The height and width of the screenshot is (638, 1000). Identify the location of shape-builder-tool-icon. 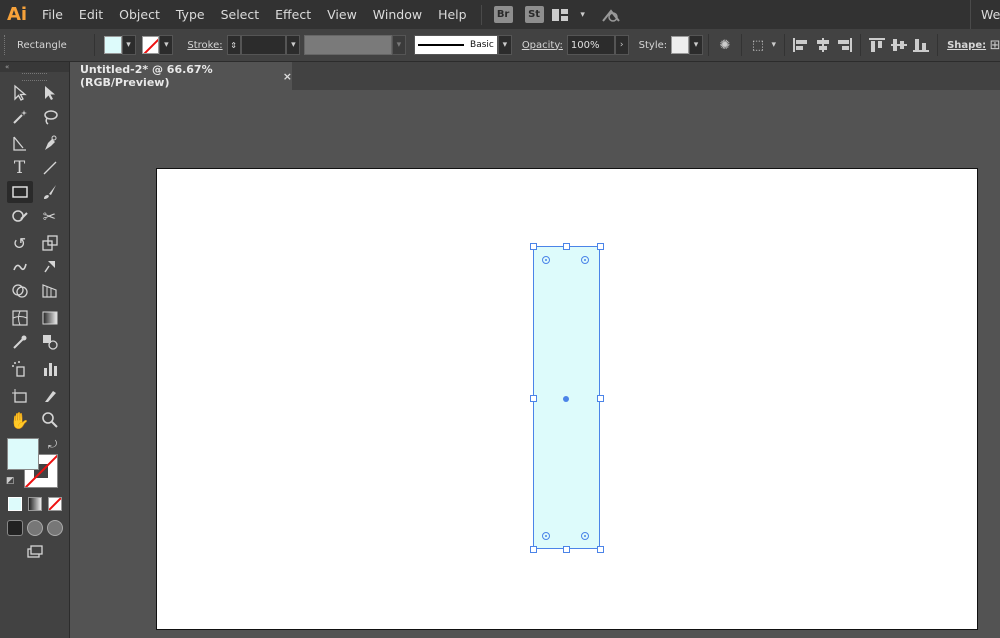
(20, 291).